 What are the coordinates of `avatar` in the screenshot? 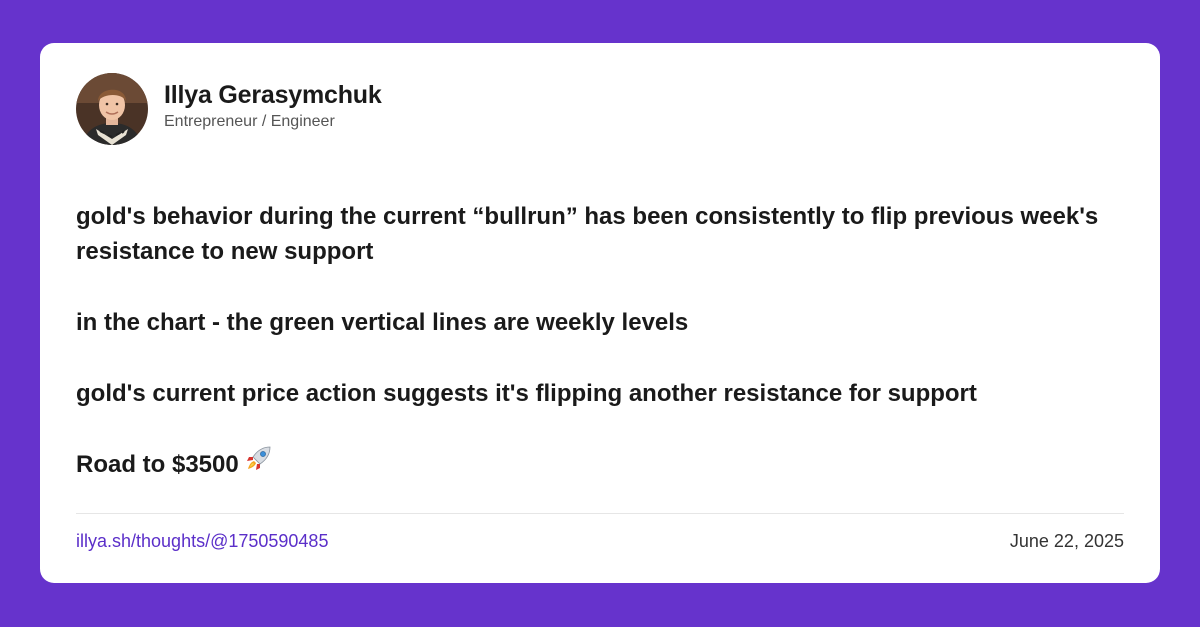 It's located at (112, 109).